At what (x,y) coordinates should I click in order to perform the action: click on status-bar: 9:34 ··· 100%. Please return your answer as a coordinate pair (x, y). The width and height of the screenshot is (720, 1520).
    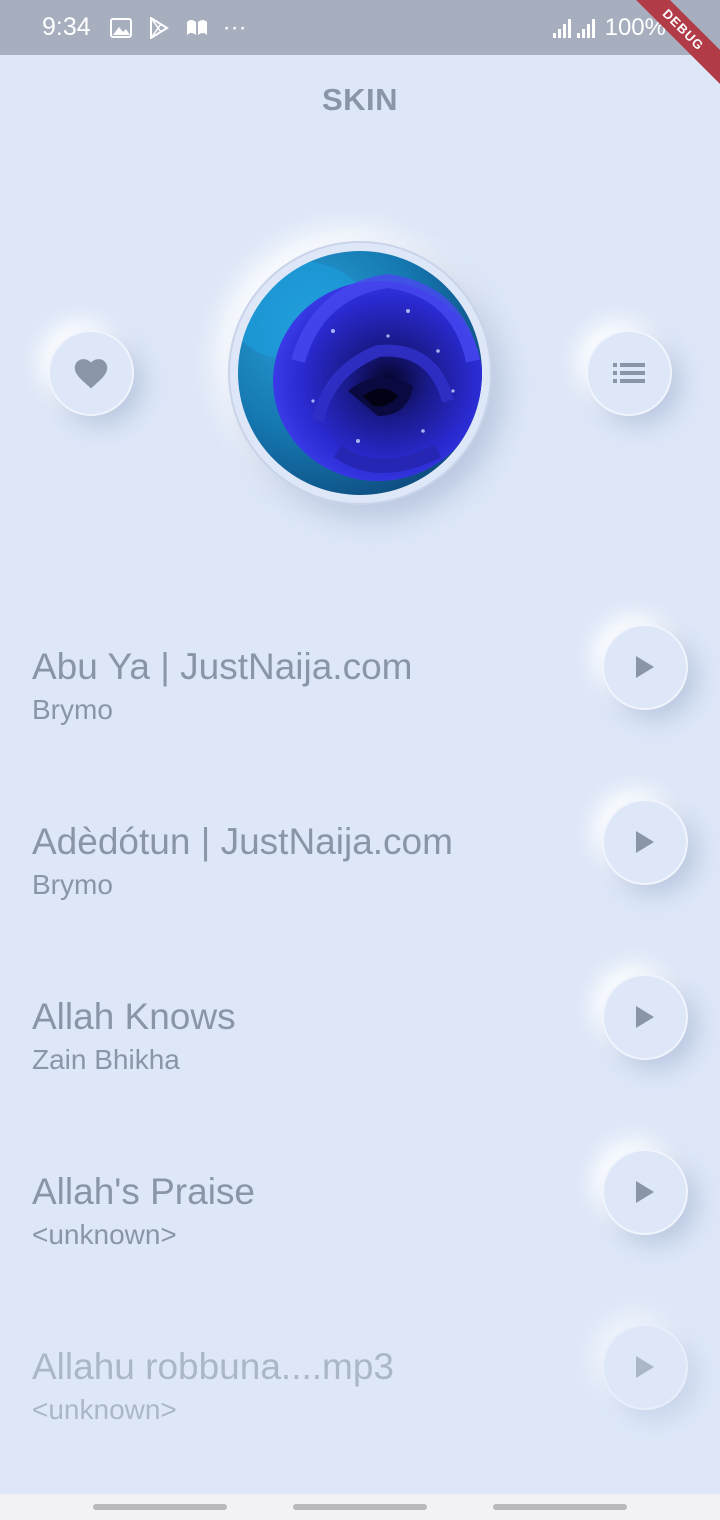
    Looking at the image, I should click on (360, 27).